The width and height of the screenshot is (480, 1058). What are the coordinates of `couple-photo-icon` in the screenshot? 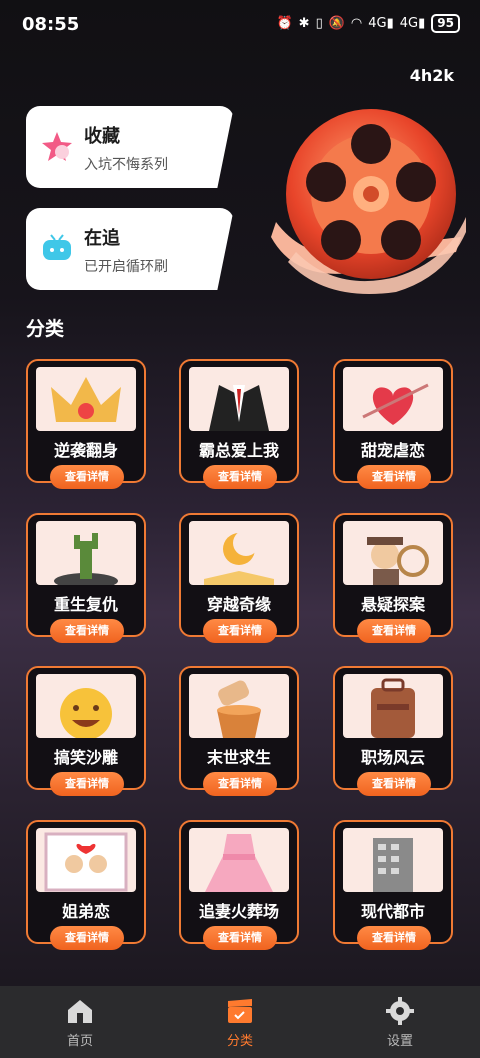 It's located at (86, 862).